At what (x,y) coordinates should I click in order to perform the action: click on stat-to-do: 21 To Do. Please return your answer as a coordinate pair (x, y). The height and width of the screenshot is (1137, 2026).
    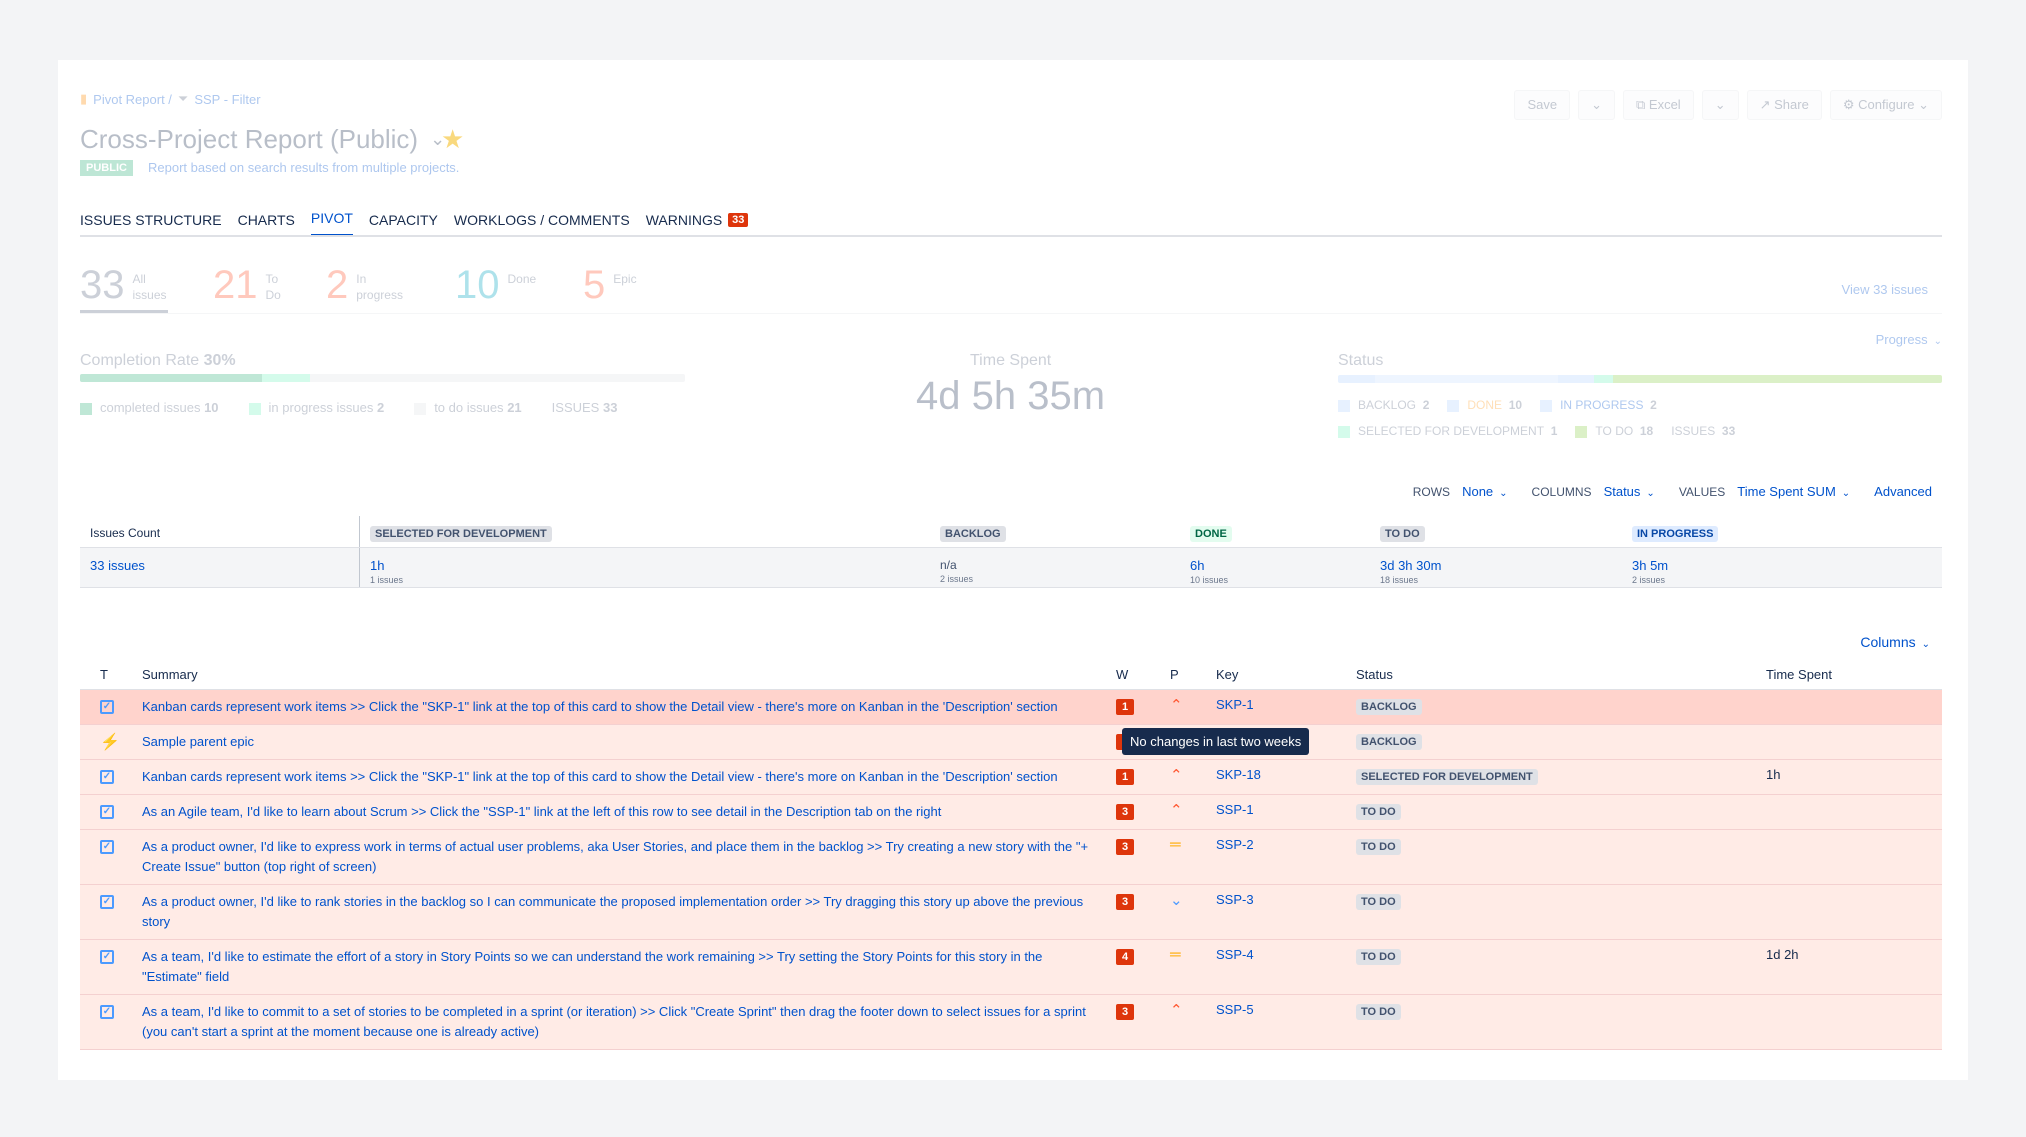
    Looking at the image, I should click on (247, 285).